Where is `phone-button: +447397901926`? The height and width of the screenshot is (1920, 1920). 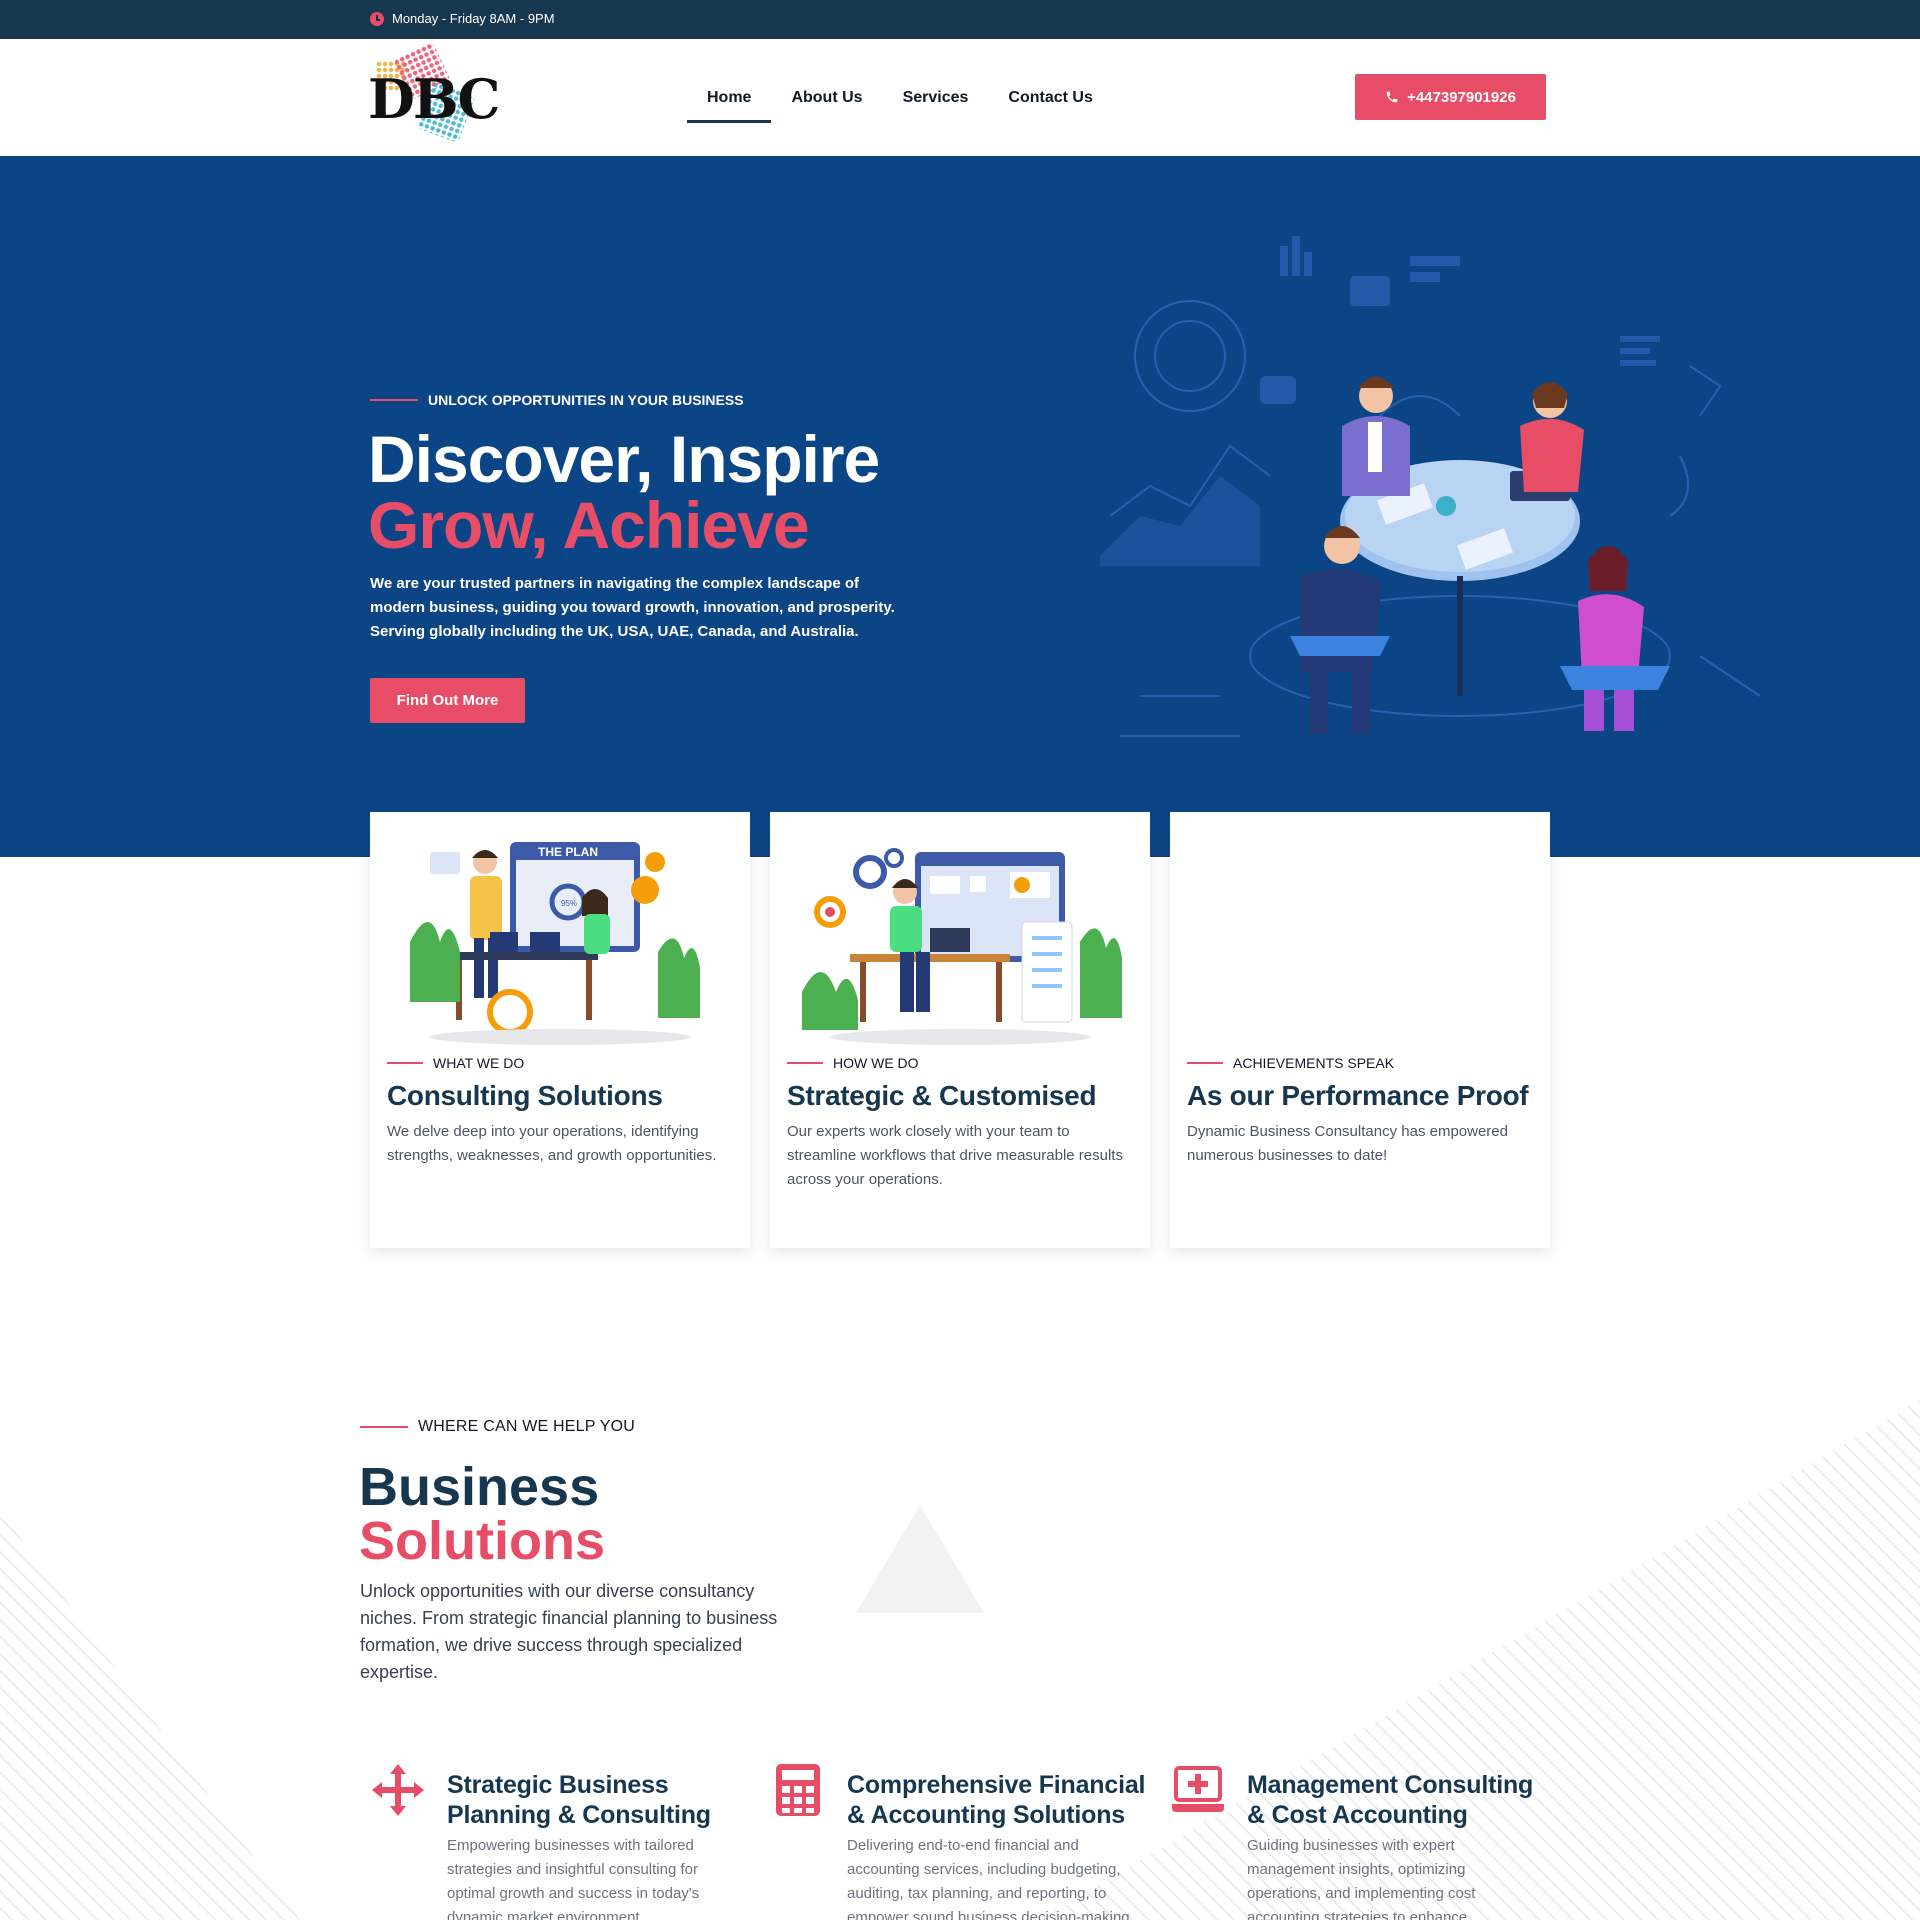 phone-button: +447397901926 is located at coordinates (1450, 97).